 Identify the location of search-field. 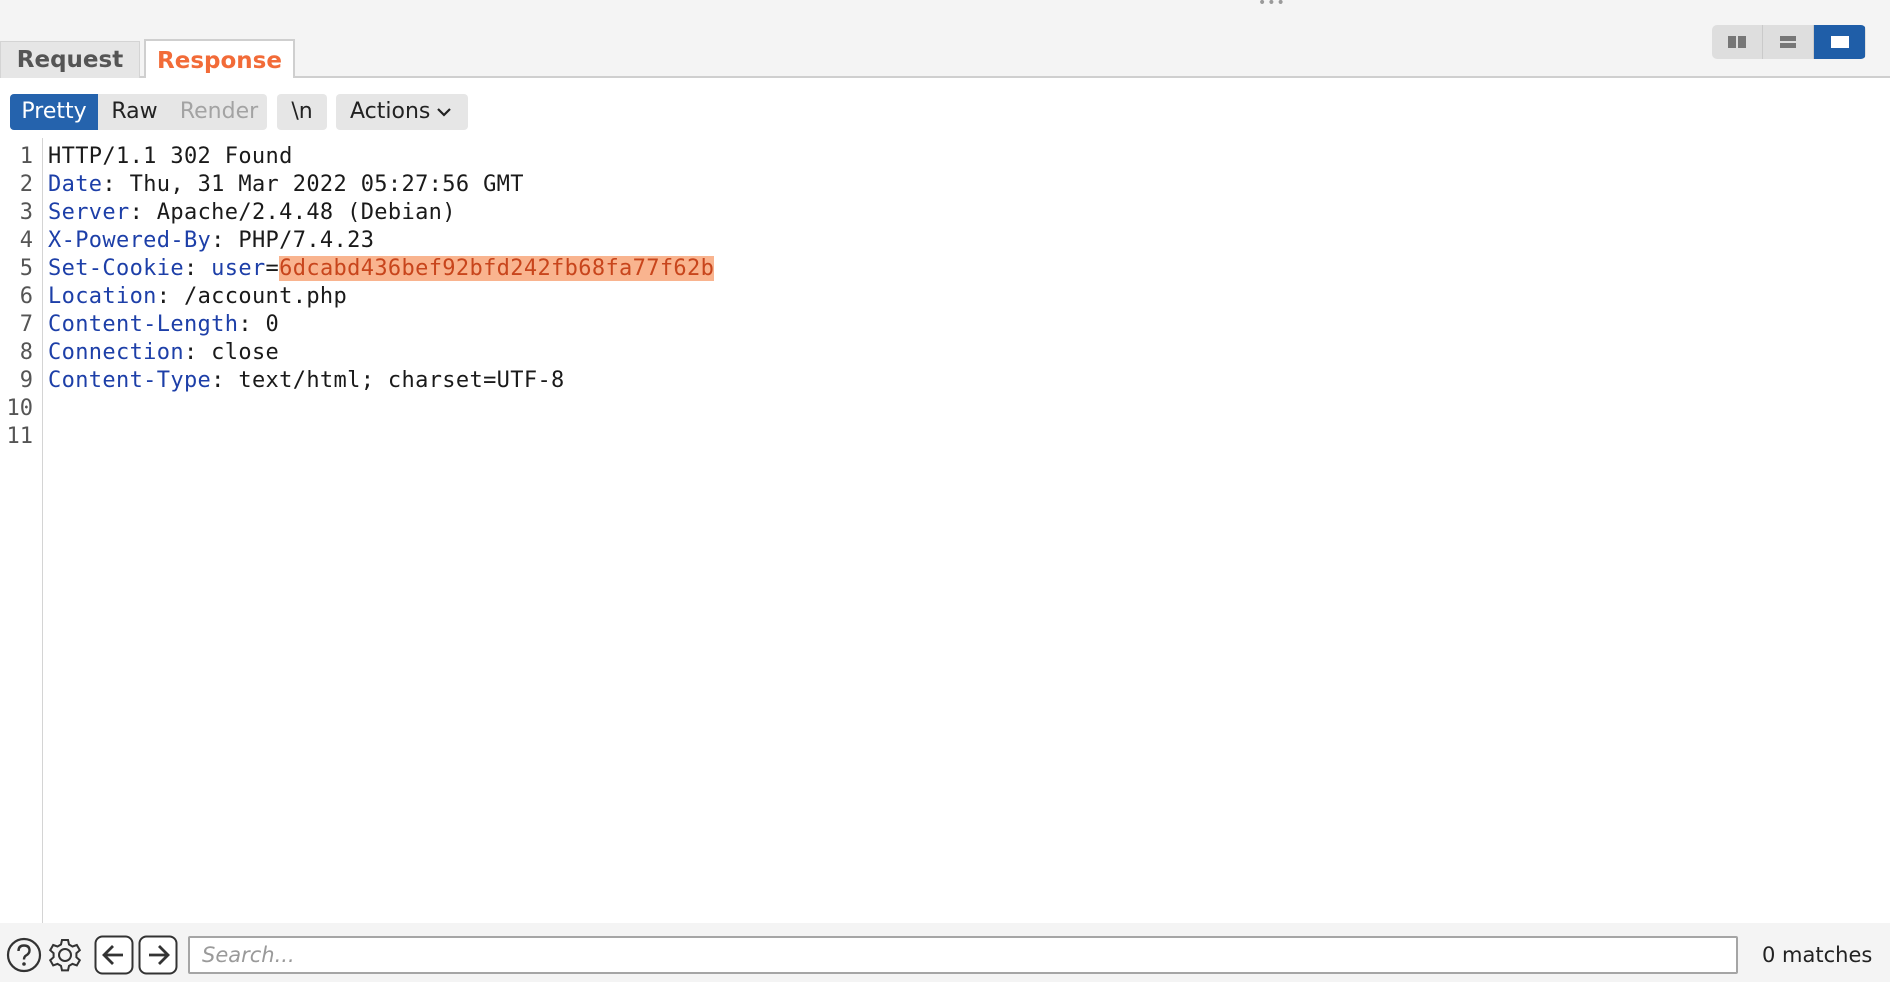
(963, 955).